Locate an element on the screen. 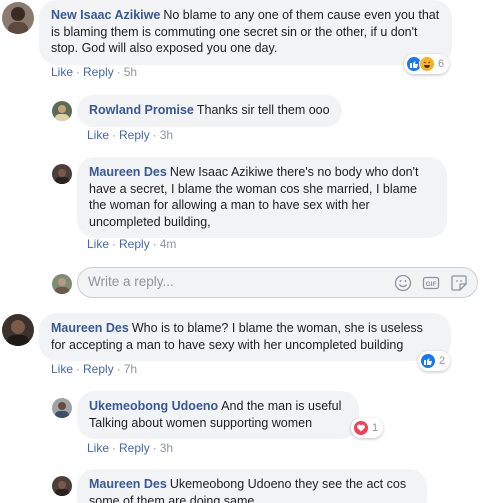 The height and width of the screenshot is (503, 483). reaction-summary: 1 is located at coordinates (367, 428).